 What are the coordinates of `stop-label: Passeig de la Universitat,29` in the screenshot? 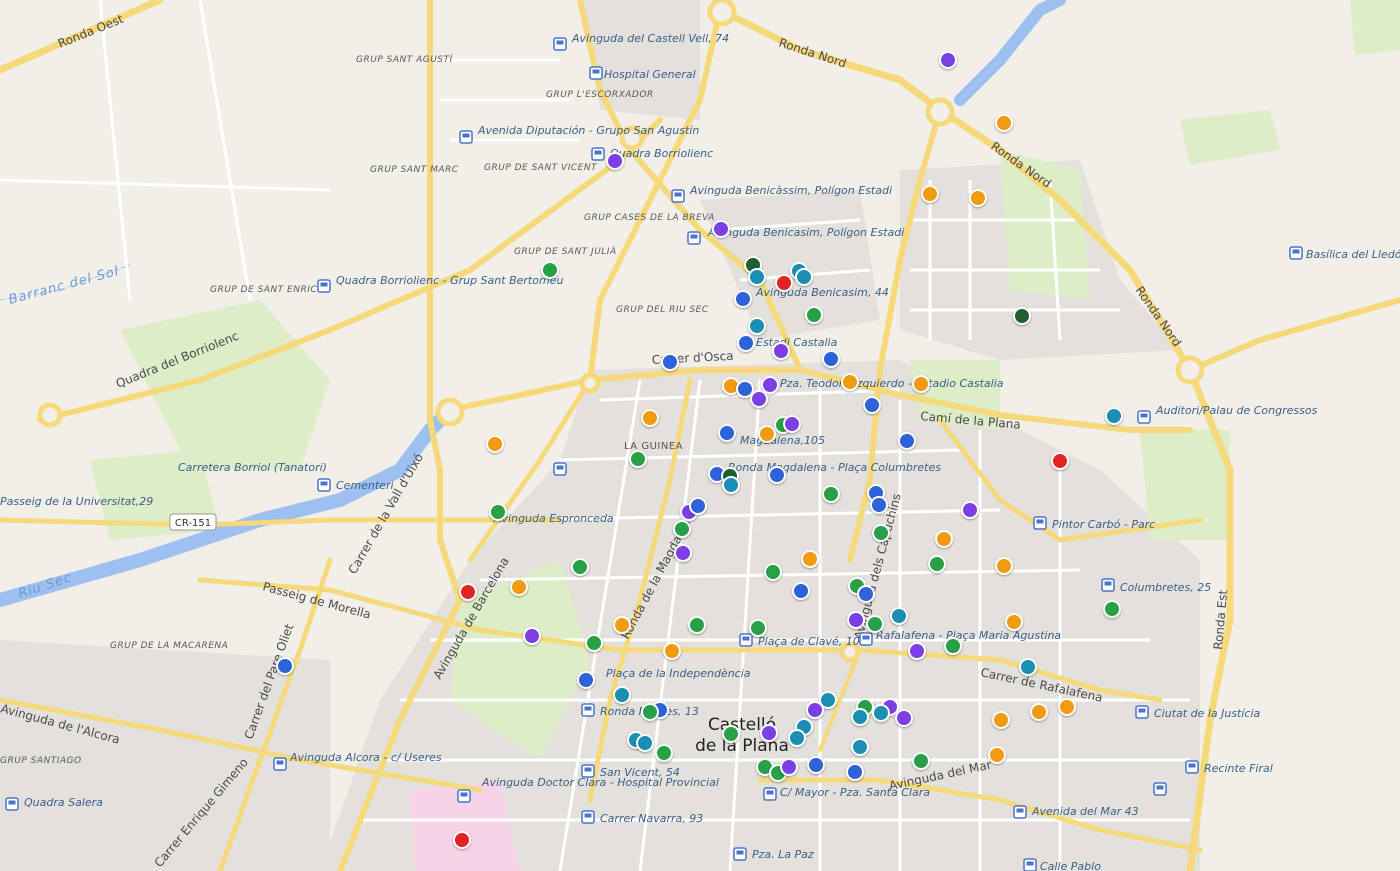 It's located at (76, 501).